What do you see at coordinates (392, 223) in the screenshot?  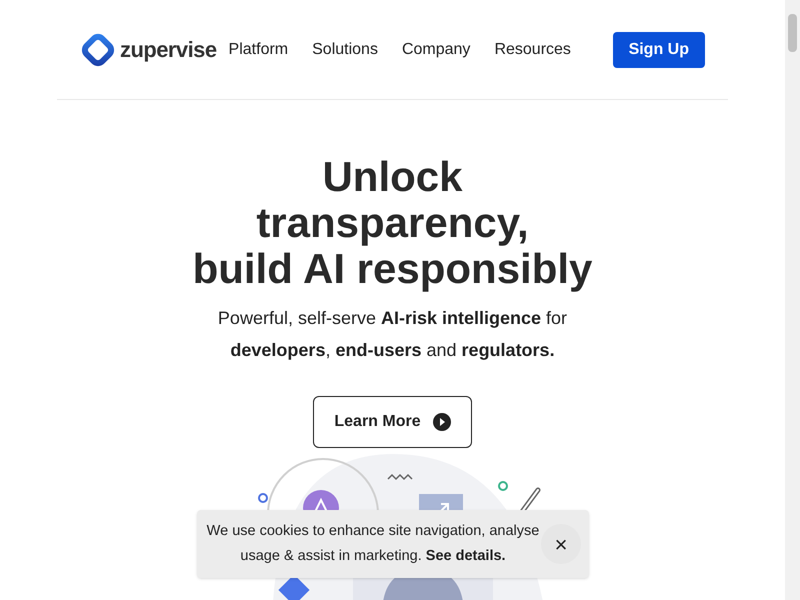 I see `hero-heading: transparency,` at bounding box center [392, 223].